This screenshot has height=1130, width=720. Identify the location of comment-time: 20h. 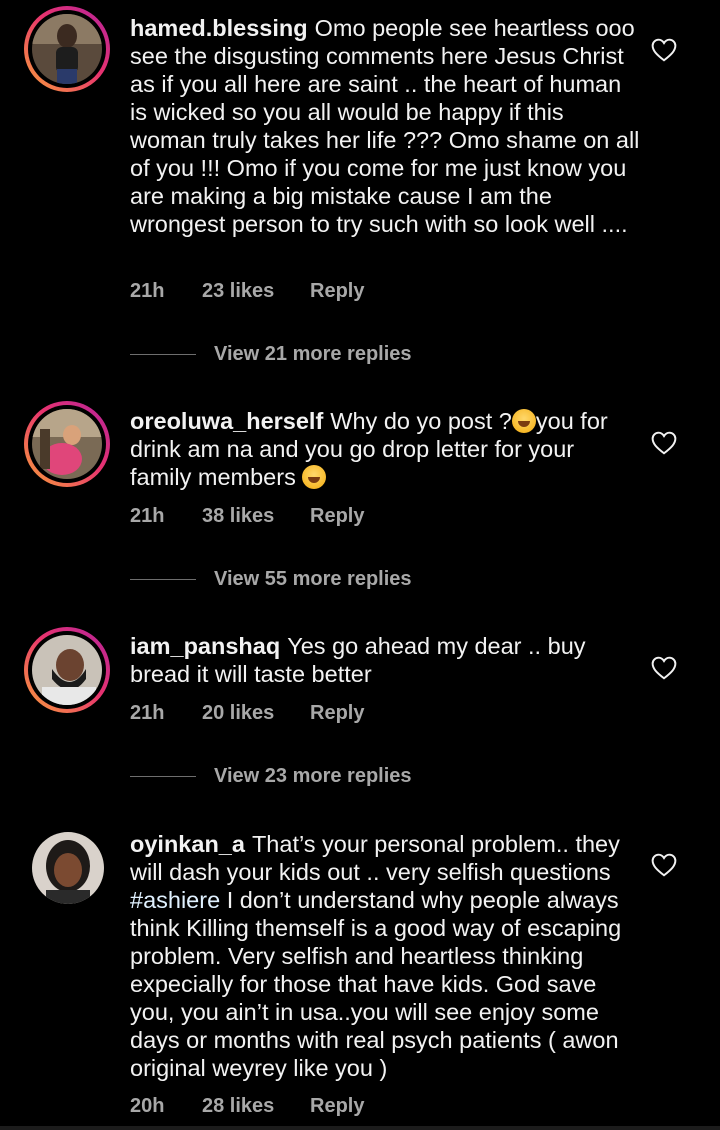
(147, 1106).